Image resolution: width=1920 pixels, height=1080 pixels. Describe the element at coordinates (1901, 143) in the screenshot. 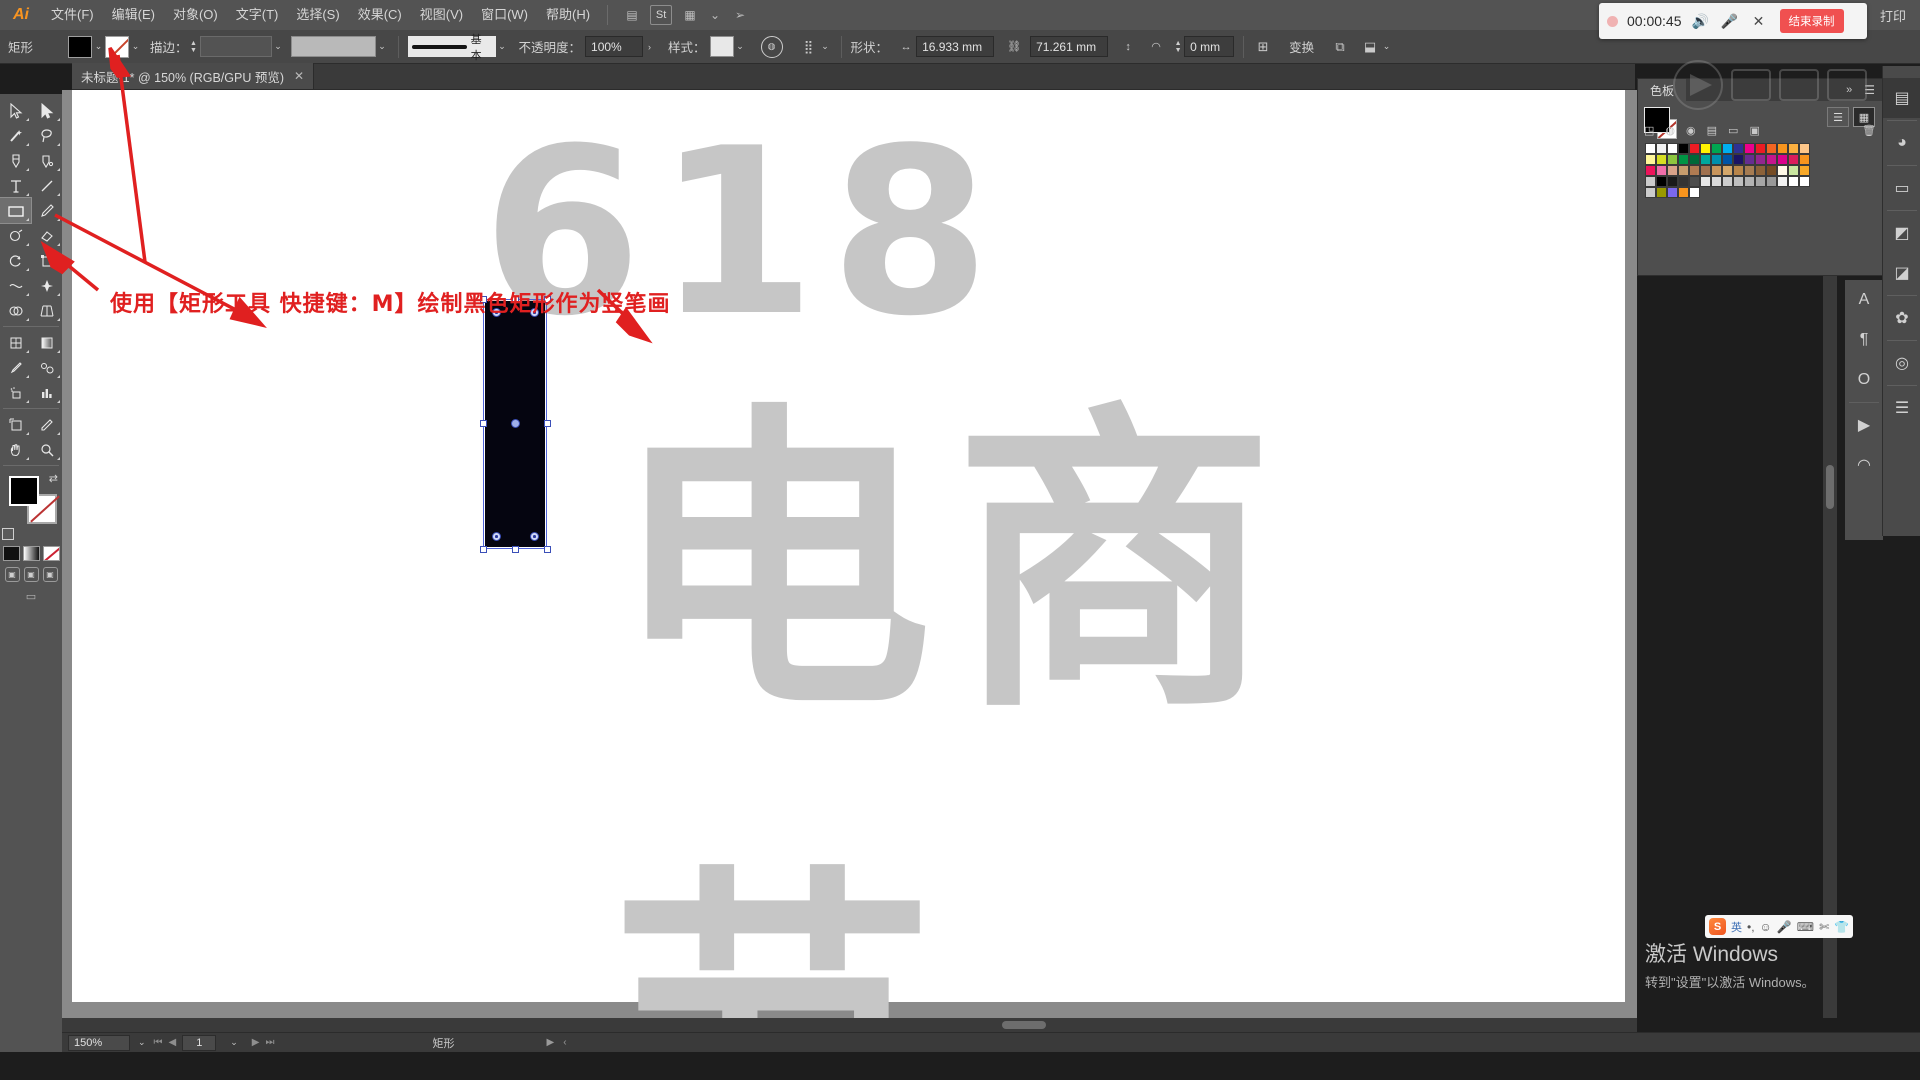

I see `color-panel-icon: ◕` at that location.